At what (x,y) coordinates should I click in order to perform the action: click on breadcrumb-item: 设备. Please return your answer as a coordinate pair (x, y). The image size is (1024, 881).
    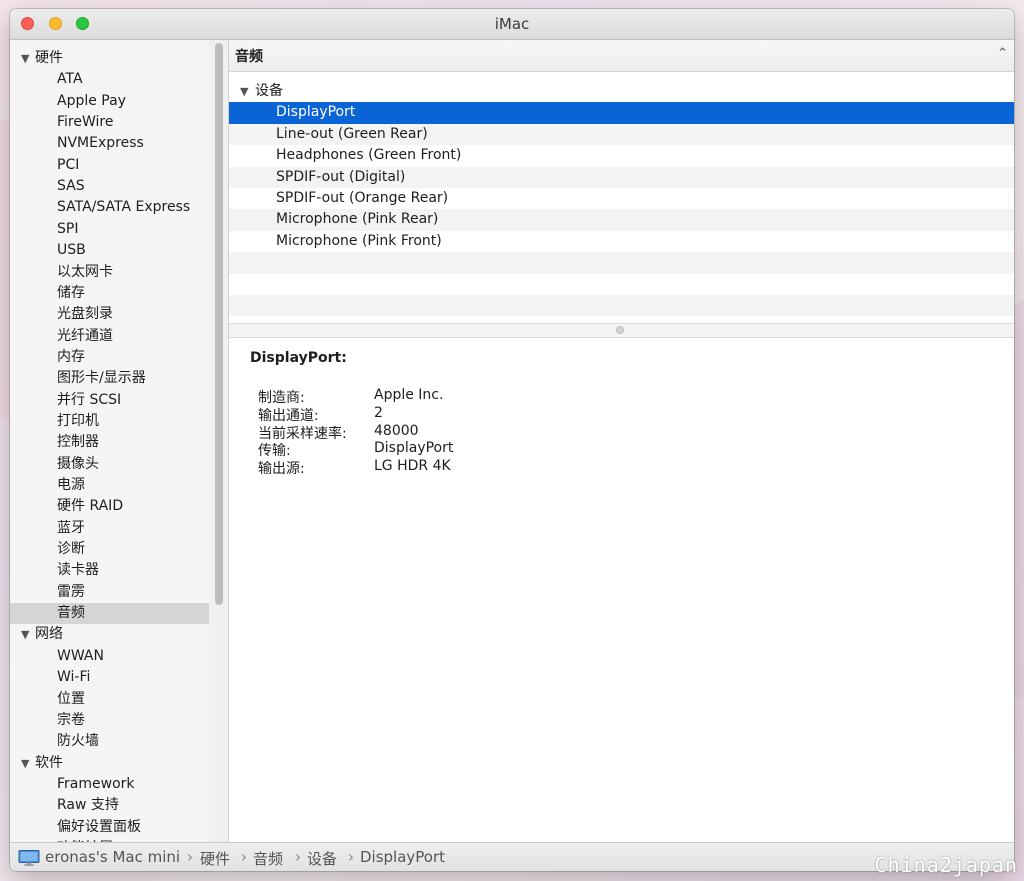
    Looking at the image, I should click on (322, 858).